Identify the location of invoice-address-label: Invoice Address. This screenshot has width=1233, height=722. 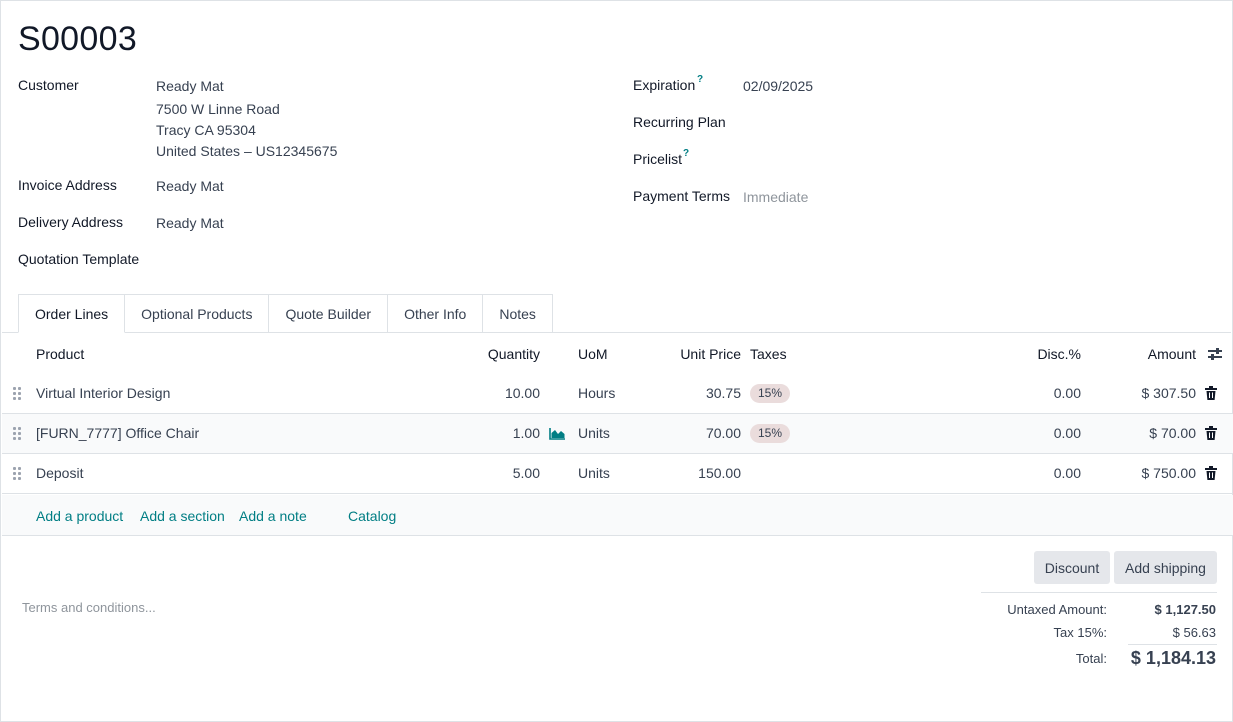
(67, 185).